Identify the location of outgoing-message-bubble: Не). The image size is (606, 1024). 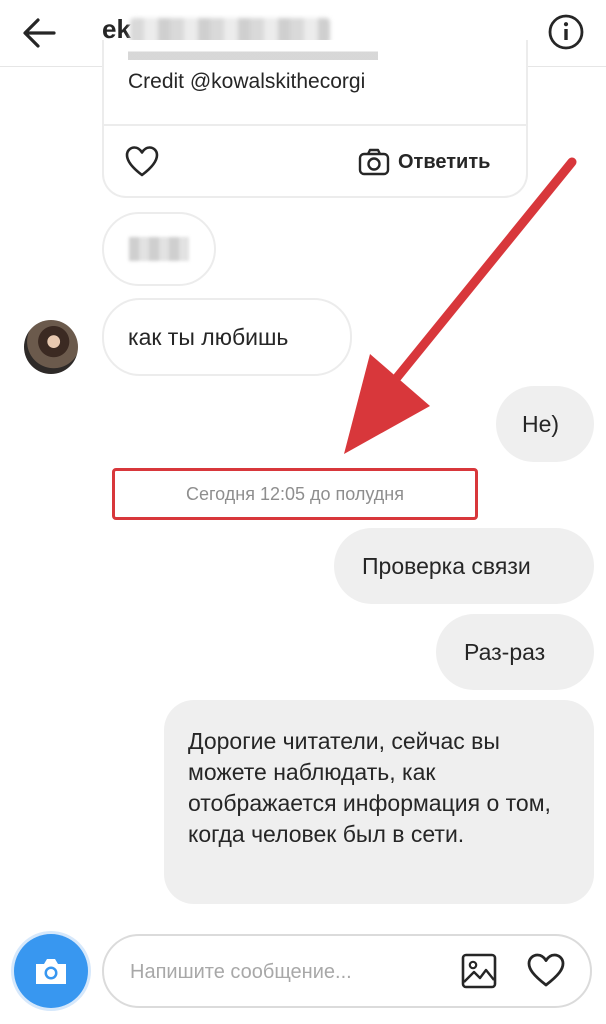
(545, 424).